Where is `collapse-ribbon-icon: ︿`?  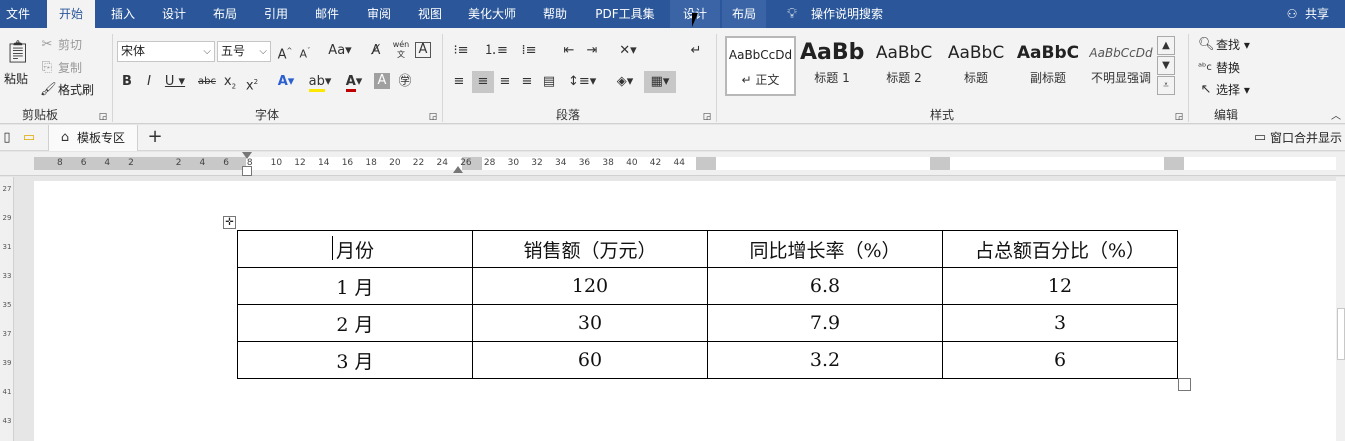
collapse-ribbon-icon: ︿ is located at coordinates (1336, 117).